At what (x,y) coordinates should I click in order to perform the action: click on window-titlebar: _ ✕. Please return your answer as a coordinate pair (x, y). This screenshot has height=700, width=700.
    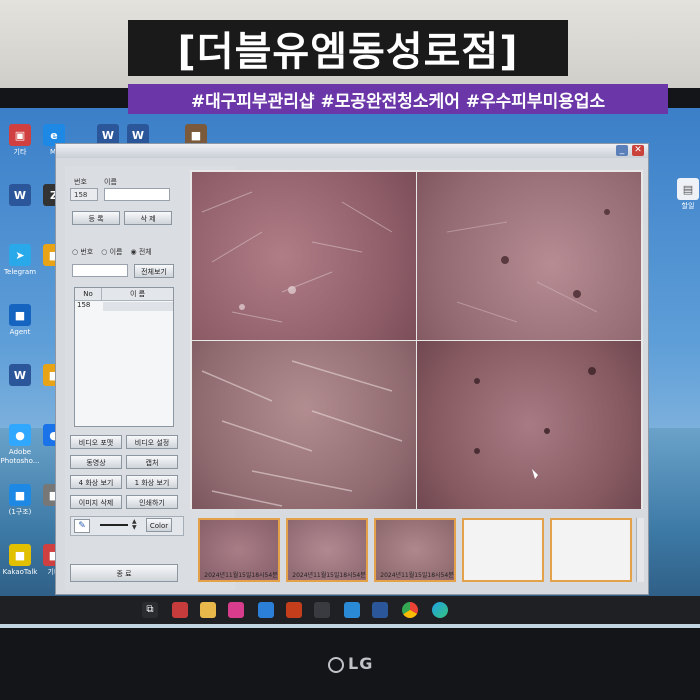
    Looking at the image, I should click on (352, 151).